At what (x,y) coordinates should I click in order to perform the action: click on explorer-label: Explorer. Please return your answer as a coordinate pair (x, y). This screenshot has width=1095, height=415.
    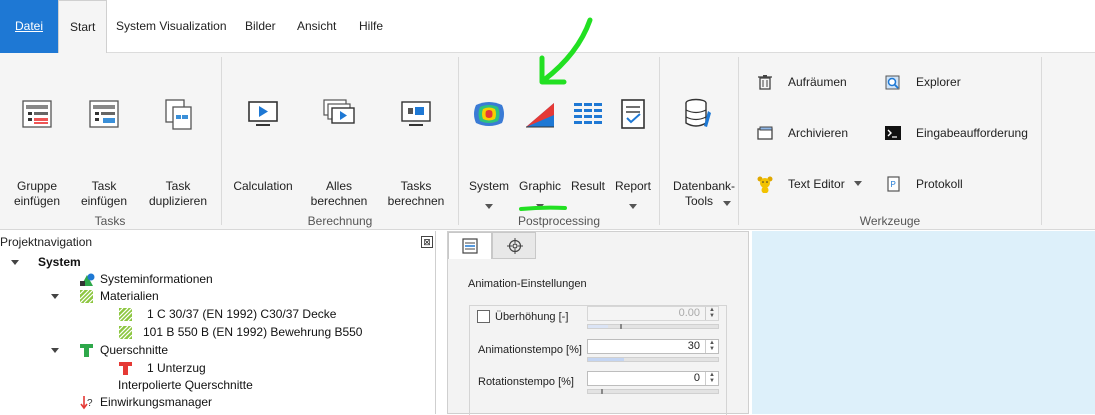
    Looking at the image, I should click on (938, 82).